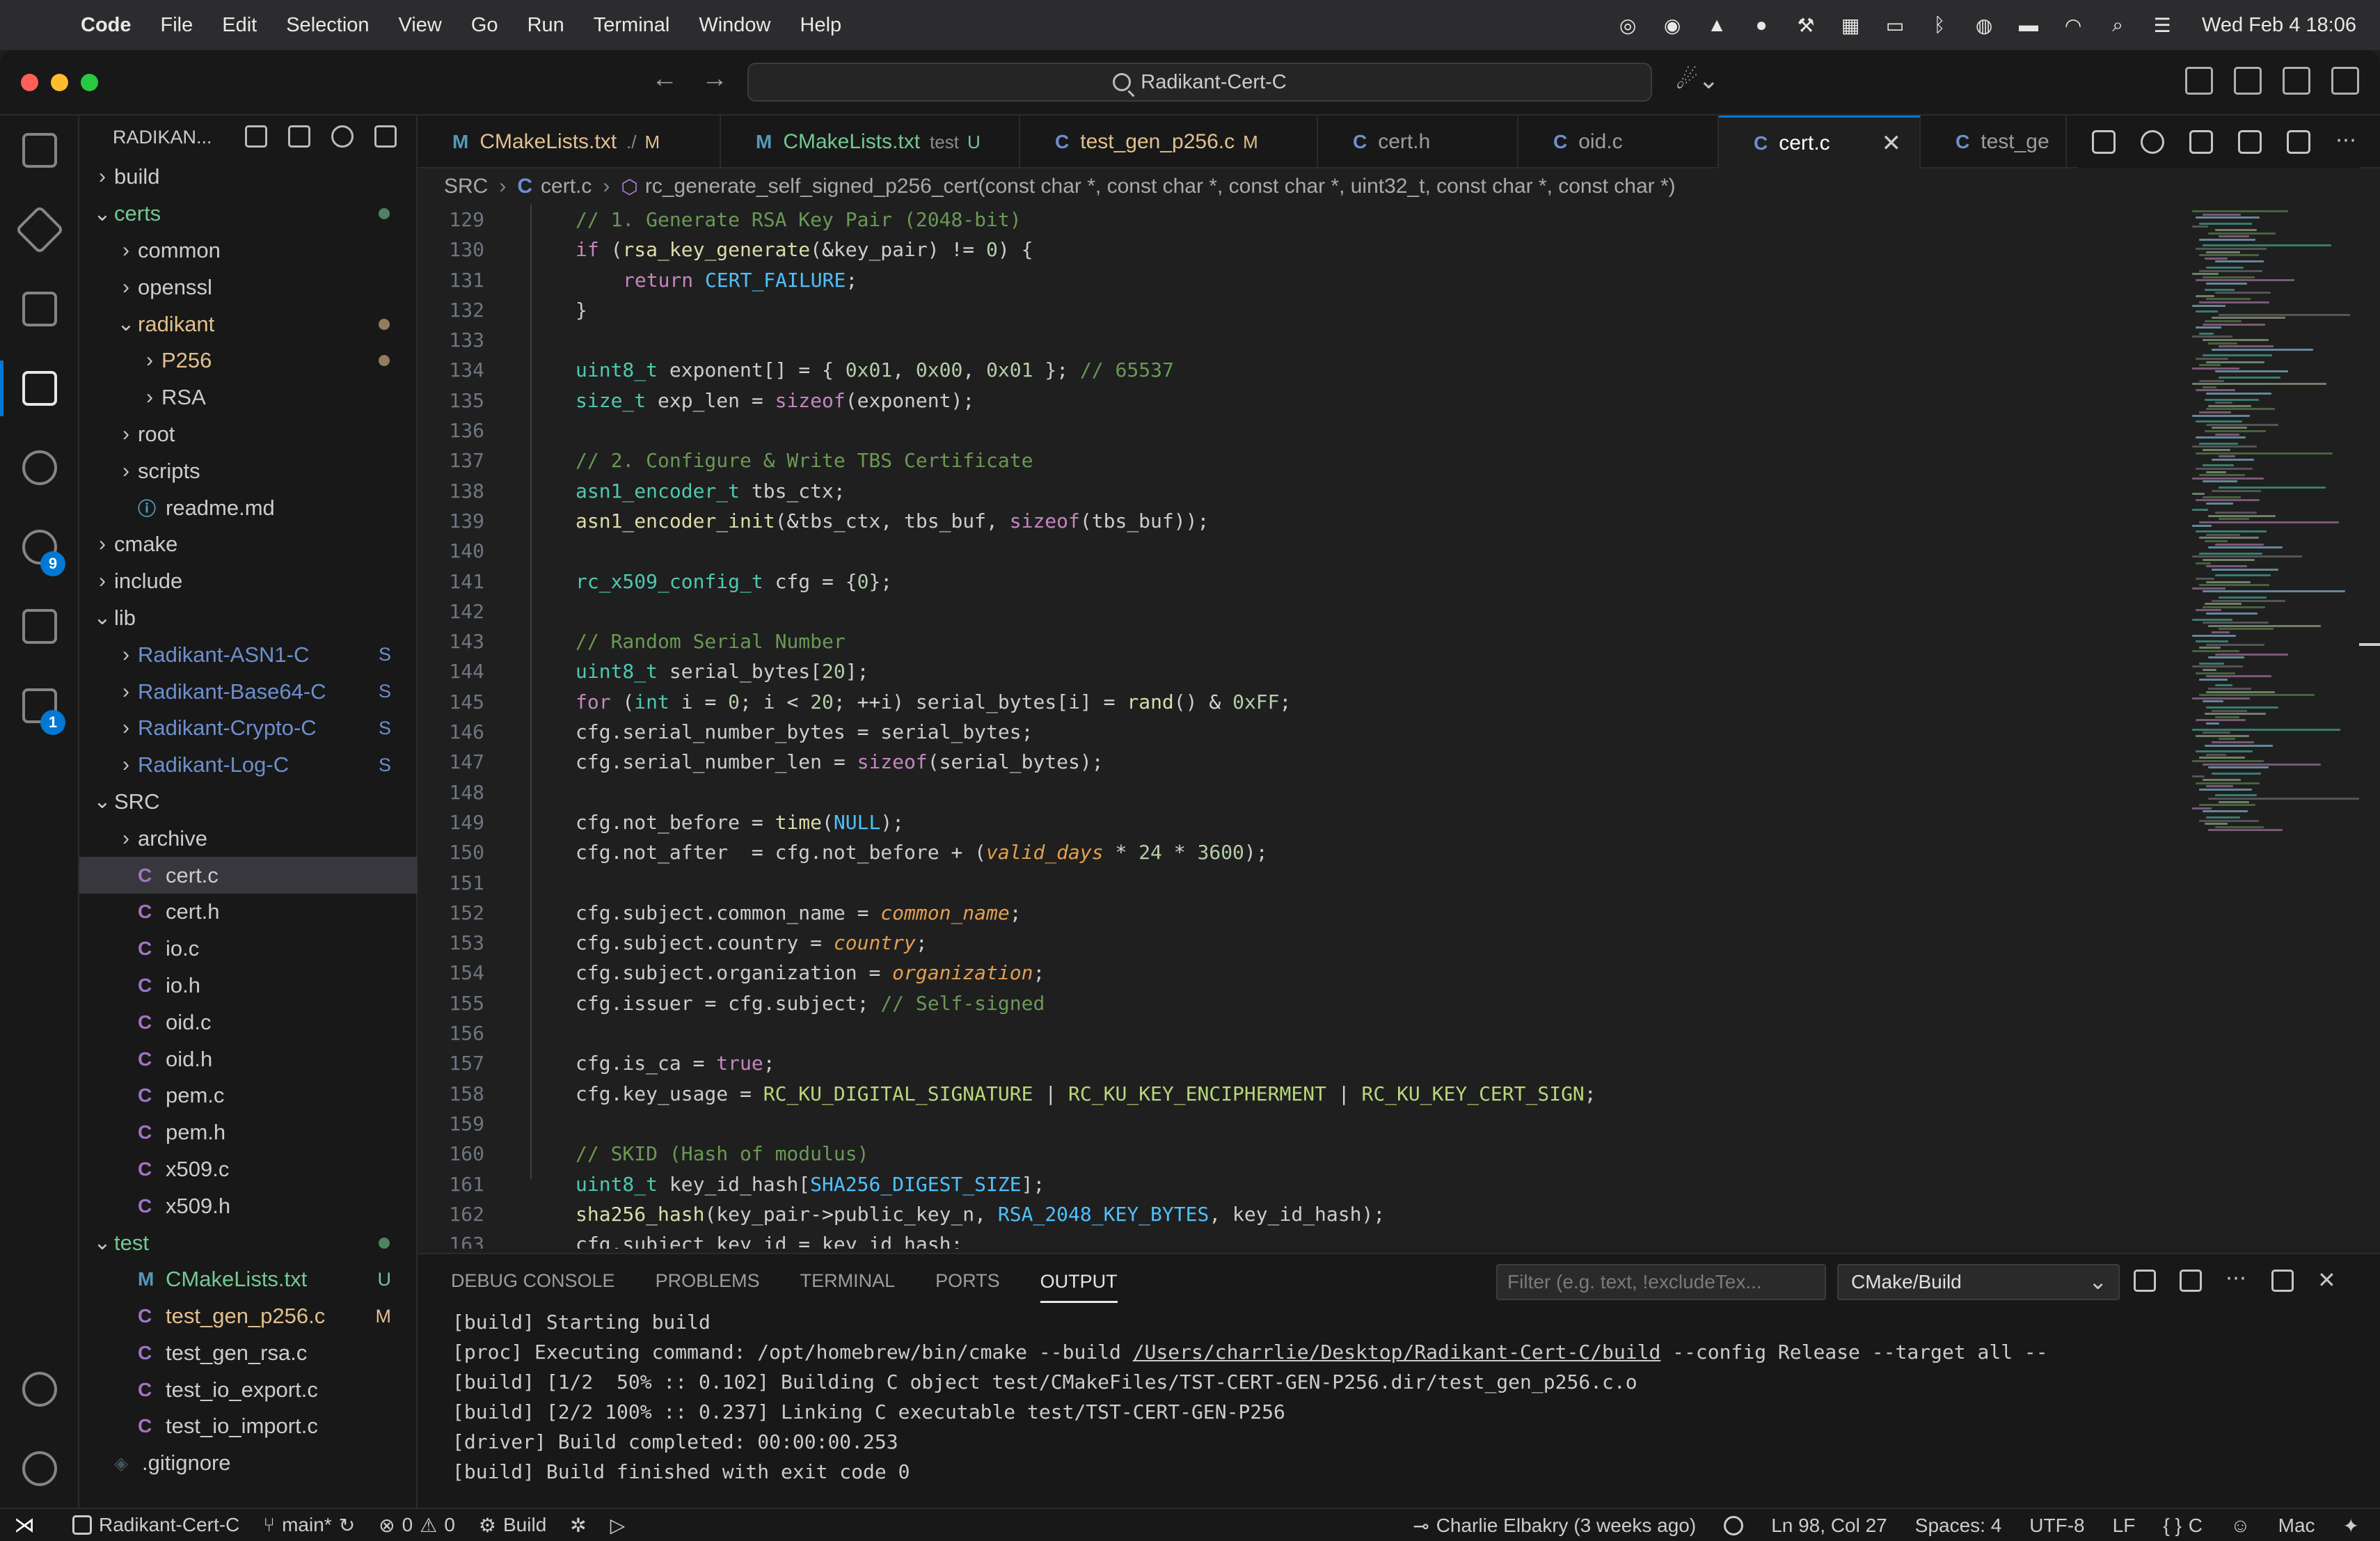  Describe the element at coordinates (2296, 81) in the screenshot. I see `toggle-panel-icon` at that location.